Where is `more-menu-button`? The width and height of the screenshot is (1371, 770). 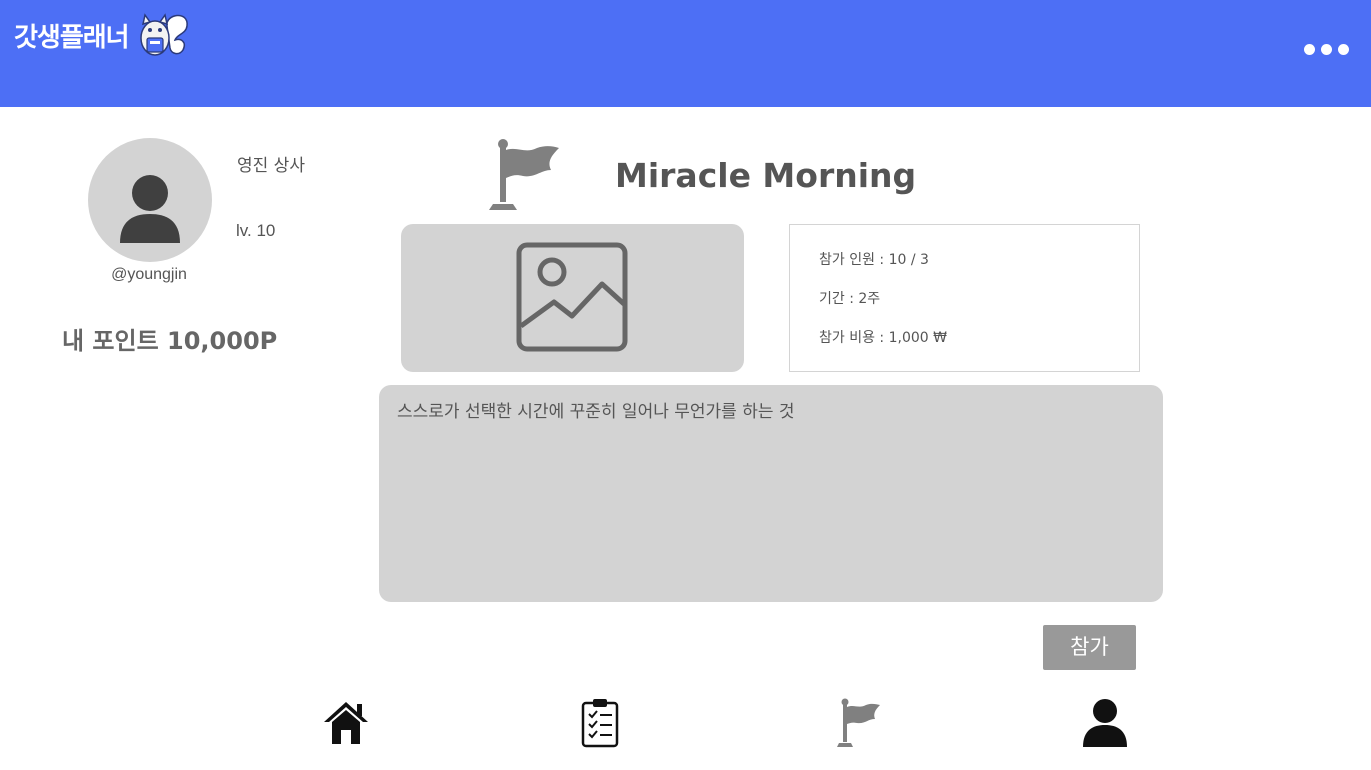 more-menu-button is located at coordinates (1326, 49).